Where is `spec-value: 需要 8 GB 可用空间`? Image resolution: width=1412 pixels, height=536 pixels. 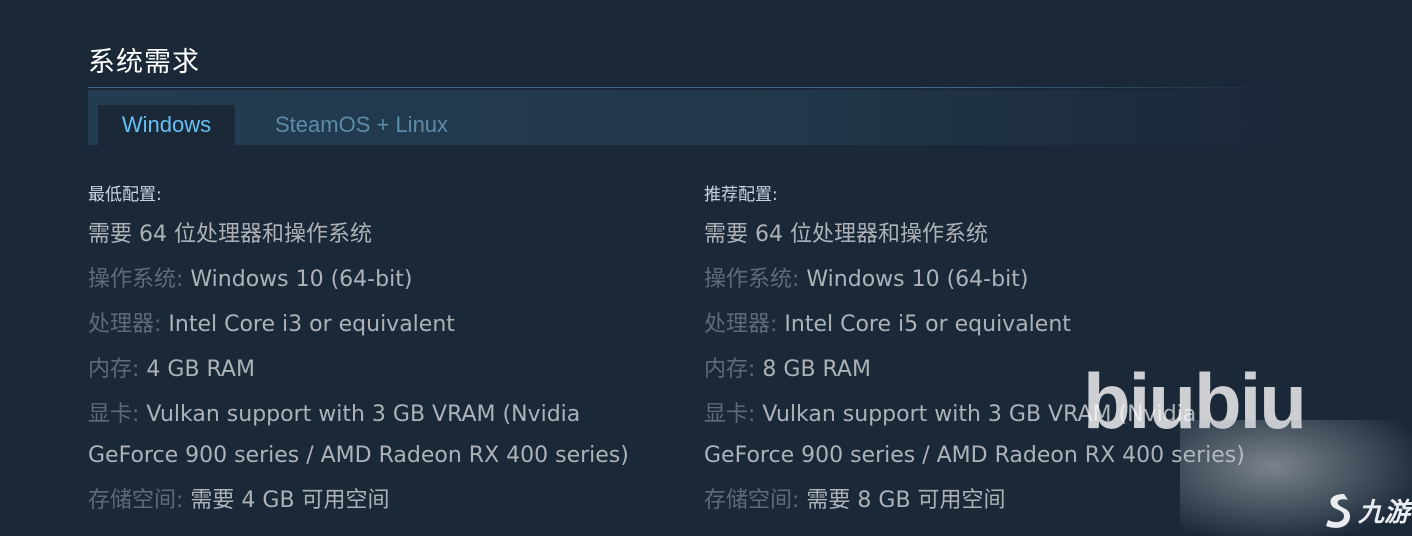 spec-value: 需要 8 GB 可用空间 is located at coordinates (902, 500).